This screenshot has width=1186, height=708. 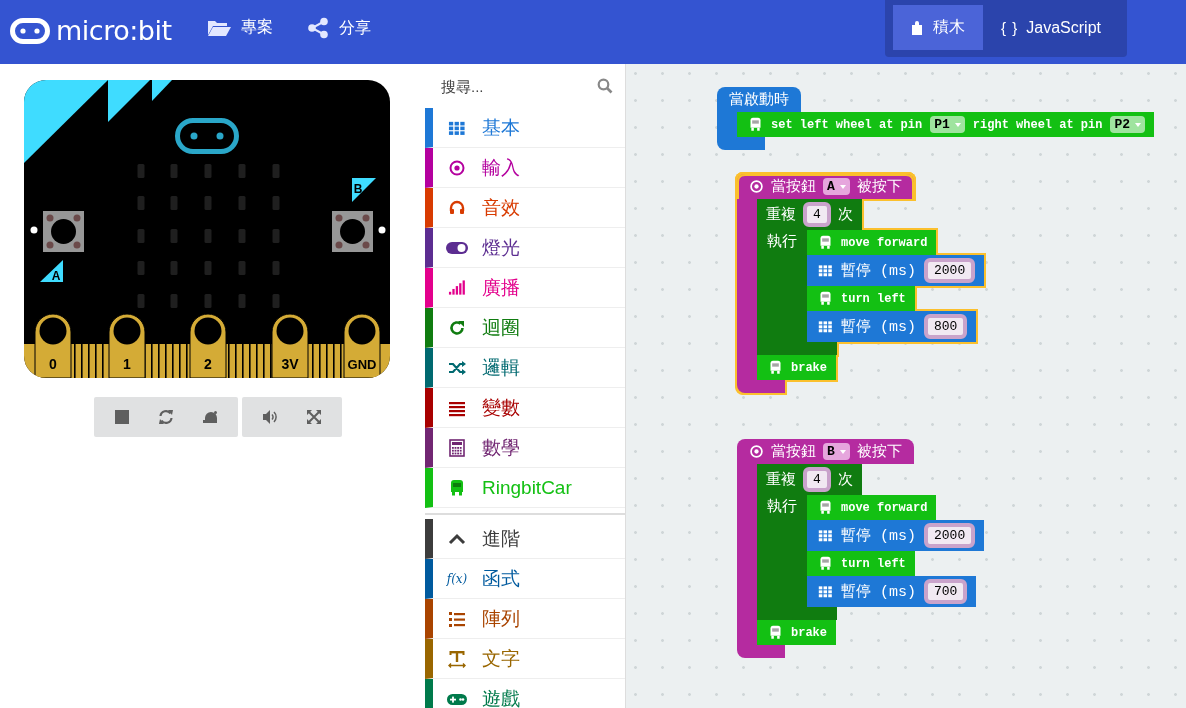 What do you see at coordinates (338, 19) in the screenshot?
I see `share-link: 分享` at bounding box center [338, 19].